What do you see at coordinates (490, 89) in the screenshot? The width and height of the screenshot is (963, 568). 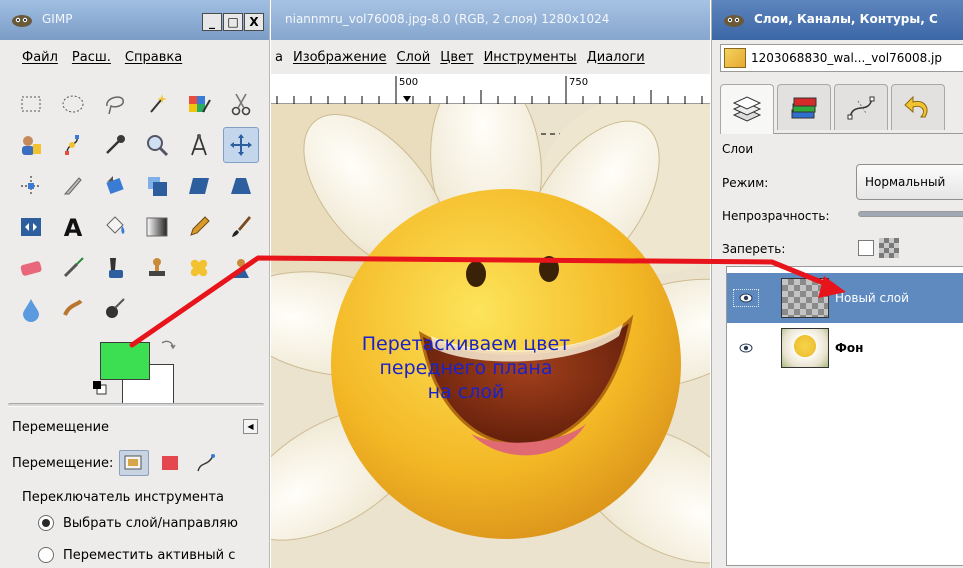 I see `horizontal-ruler: 500 750` at bounding box center [490, 89].